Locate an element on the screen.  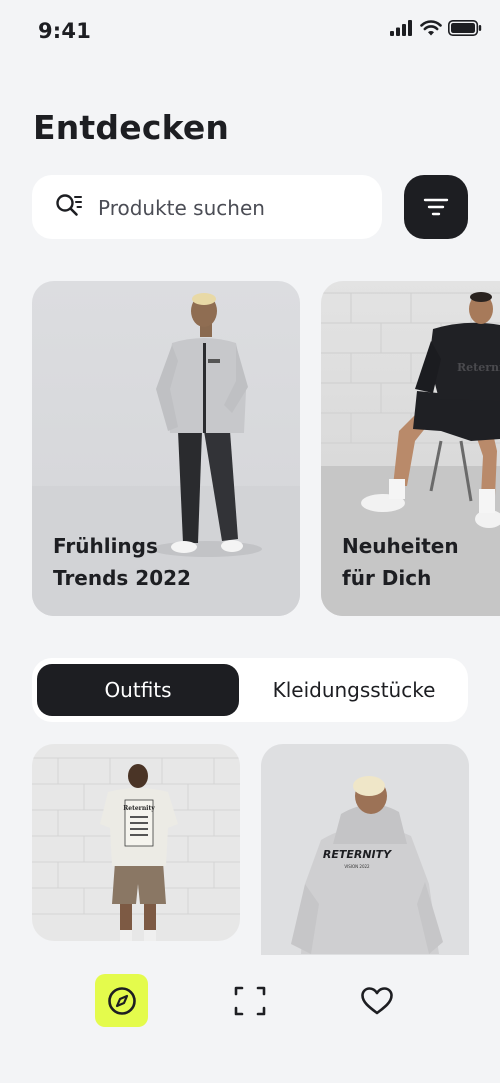
search-field is located at coordinates (207, 207).